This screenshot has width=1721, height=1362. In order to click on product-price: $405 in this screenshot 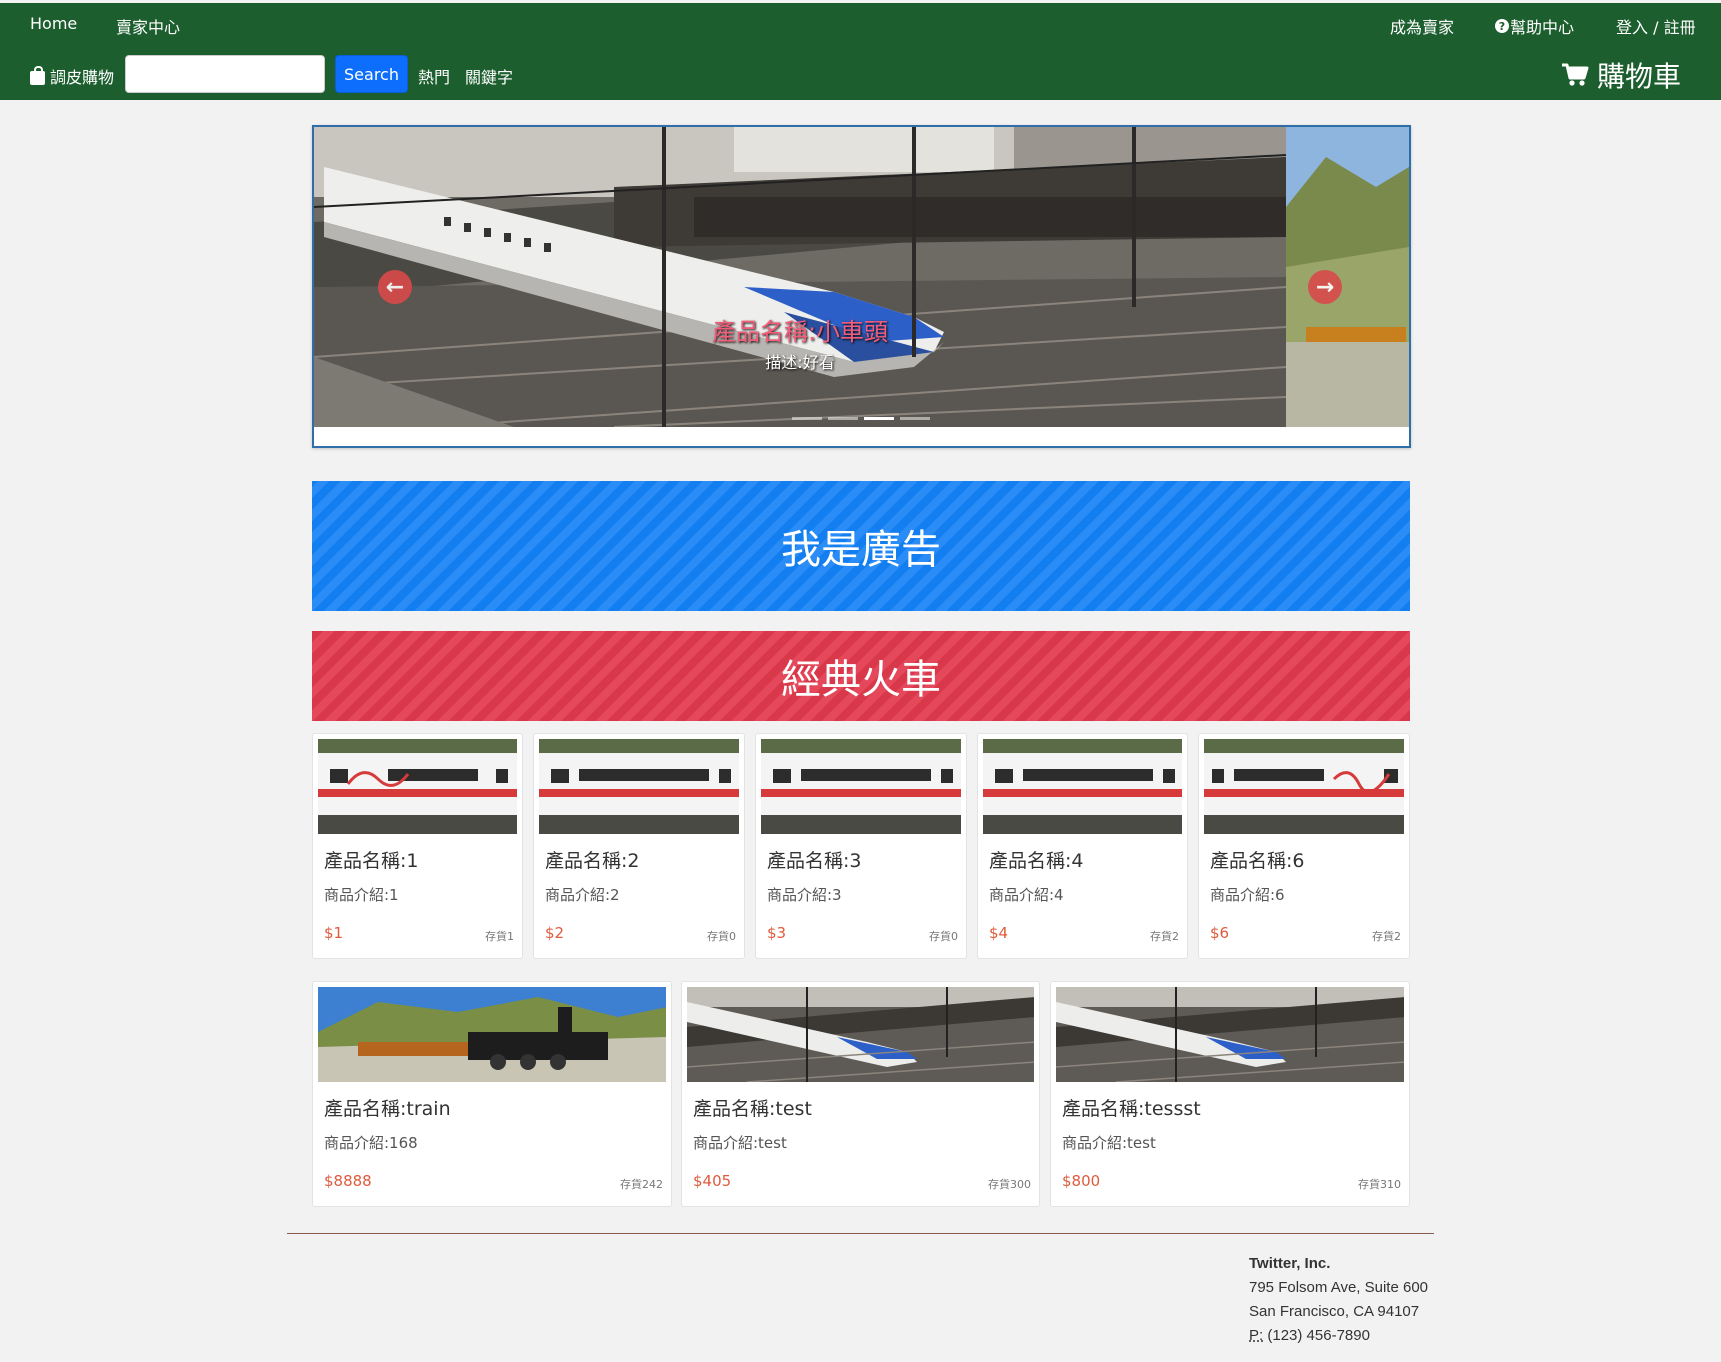, I will do `click(712, 1181)`.